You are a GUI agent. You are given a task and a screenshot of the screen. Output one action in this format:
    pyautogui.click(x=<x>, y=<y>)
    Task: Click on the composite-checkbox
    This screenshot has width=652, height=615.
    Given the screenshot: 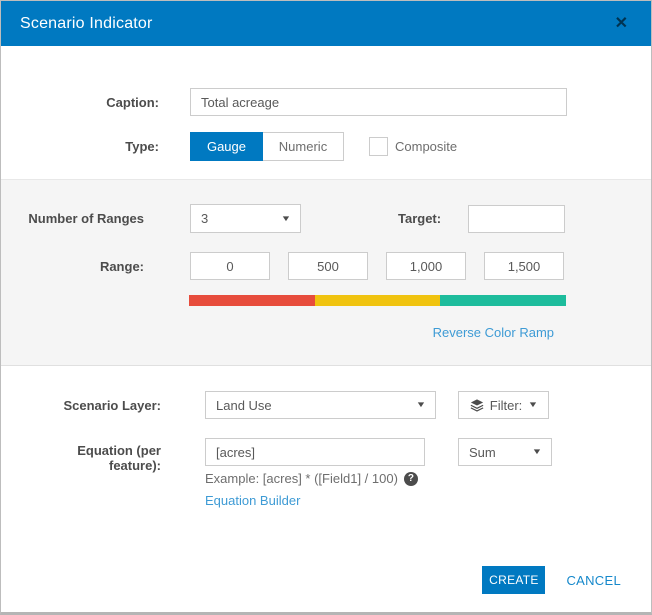 What is the action you would take?
    pyautogui.click(x=378, y=146)
    